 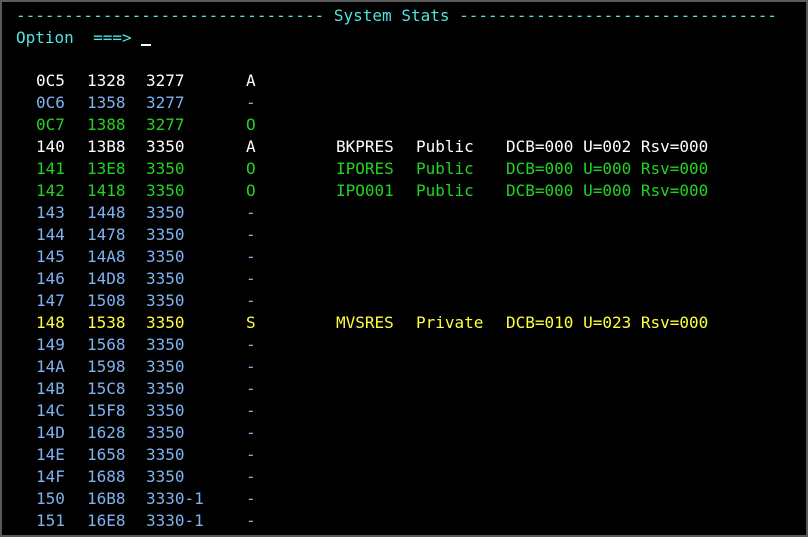 I want to click on device-cuu: 1598, so click(x=106, y=366).